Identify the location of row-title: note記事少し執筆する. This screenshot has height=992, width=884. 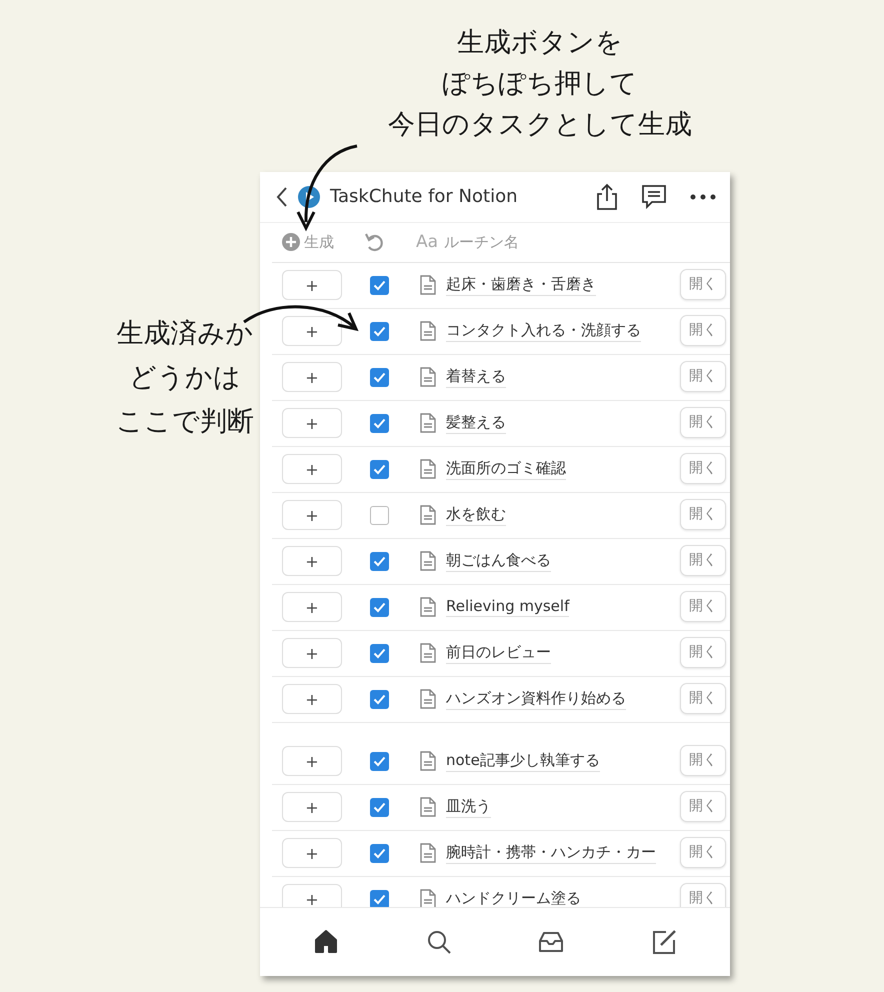
(523, 761).